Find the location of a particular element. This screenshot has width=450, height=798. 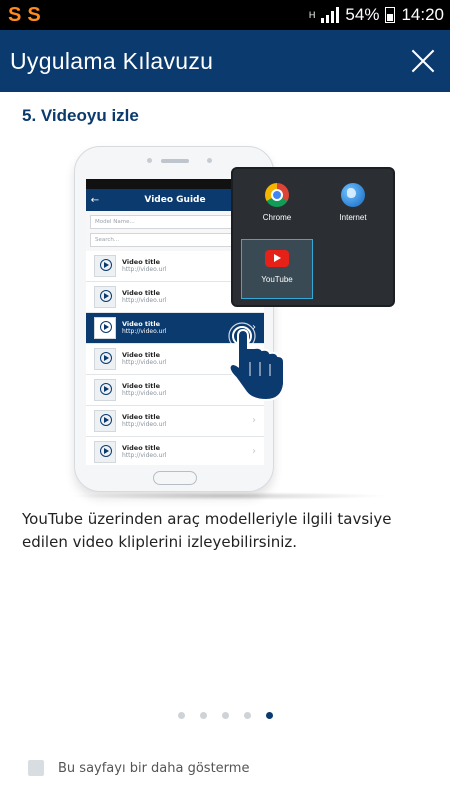

dont-show-again-toggle: Bu sayfayı bir daha gösterme is located at coordinates (138, 768).